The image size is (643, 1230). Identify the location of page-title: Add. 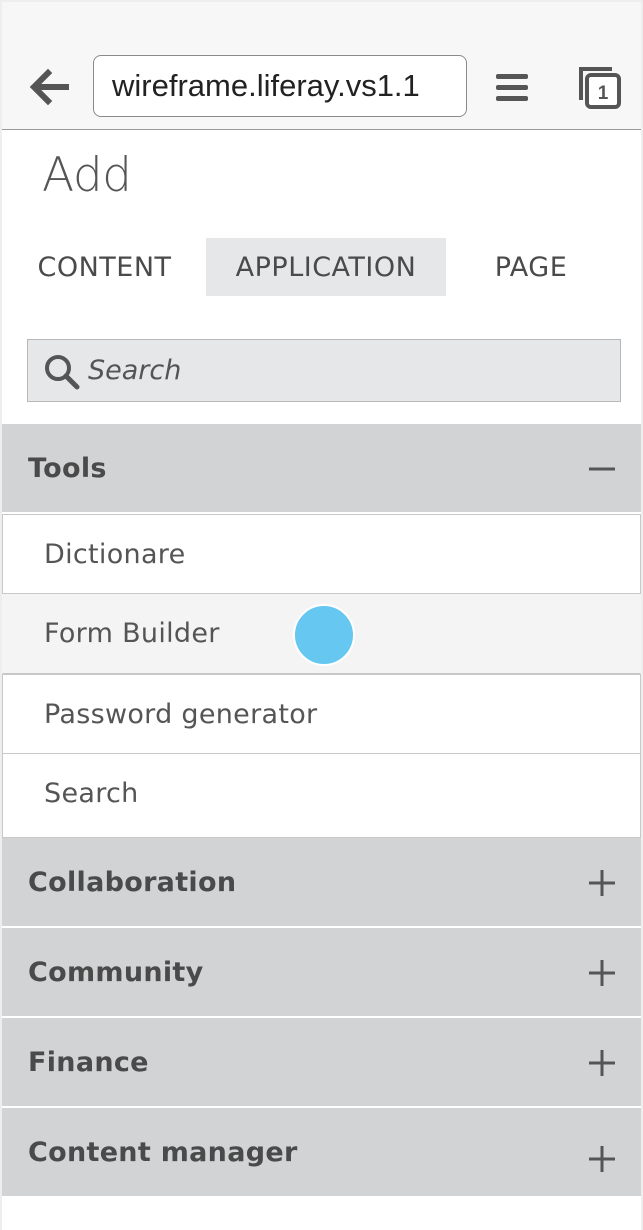
(87, 175).